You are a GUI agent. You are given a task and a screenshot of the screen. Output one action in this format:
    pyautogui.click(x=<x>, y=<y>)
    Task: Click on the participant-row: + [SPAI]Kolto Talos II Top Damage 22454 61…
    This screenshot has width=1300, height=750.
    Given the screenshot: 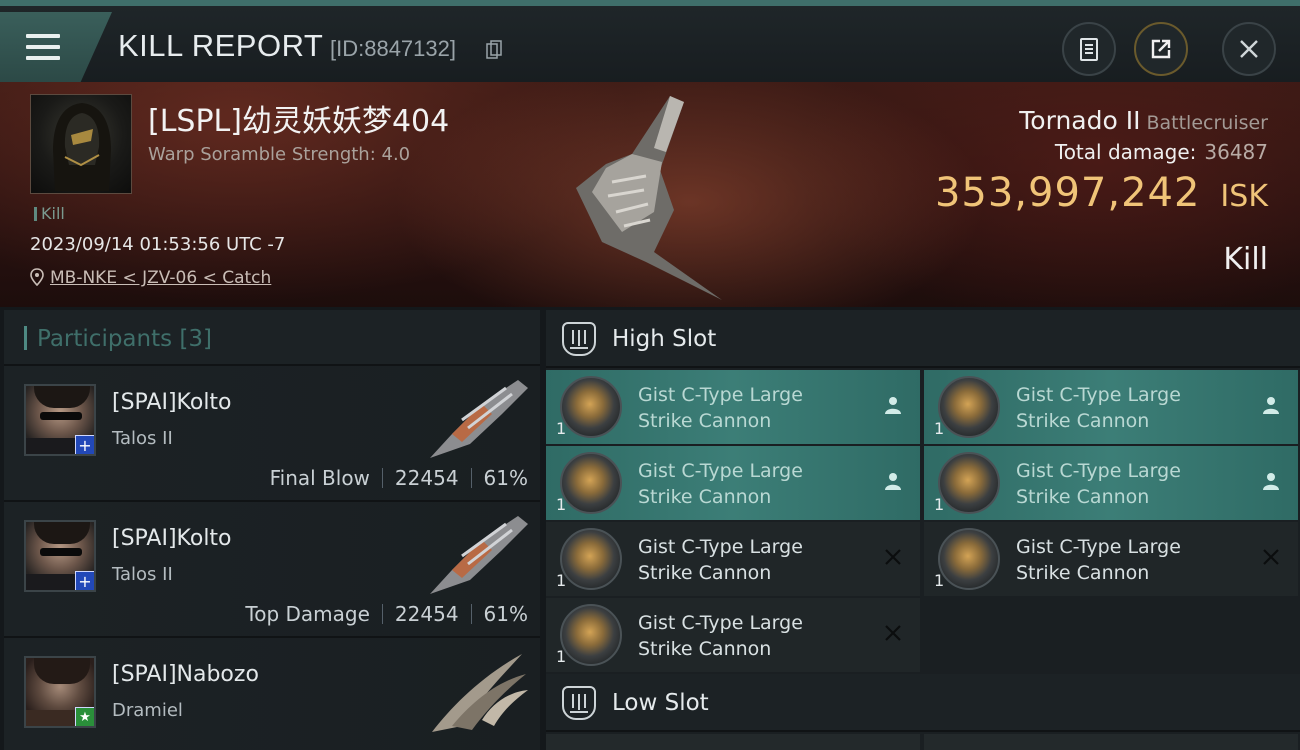 What is the action you would take?
    pyautogui.click(x=272, y=570)
    